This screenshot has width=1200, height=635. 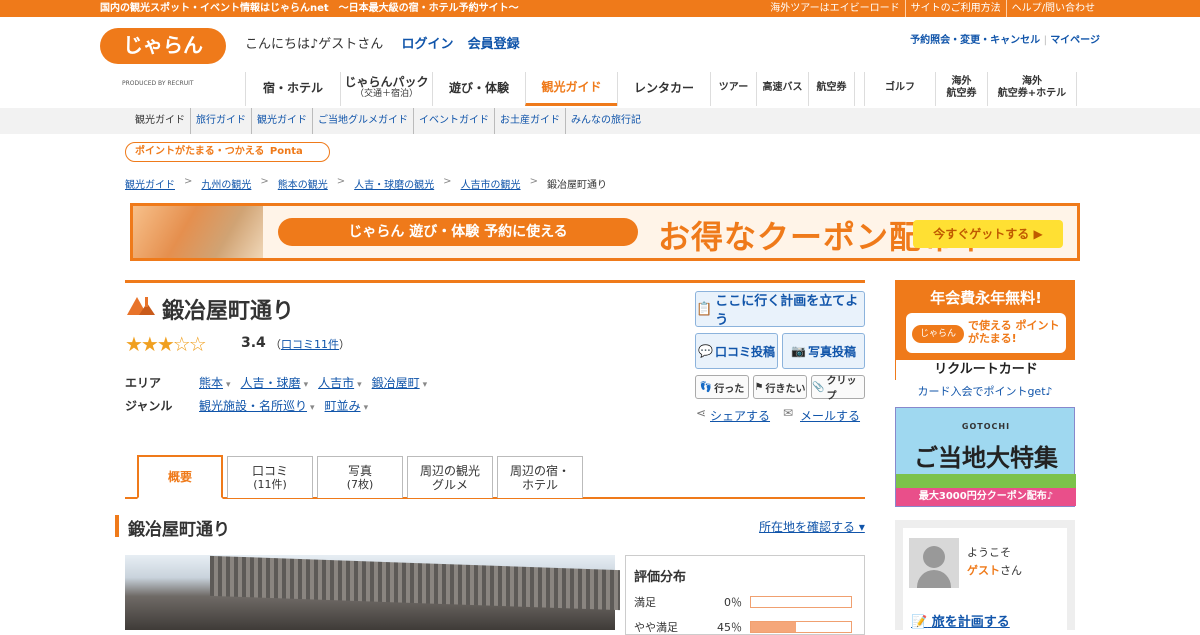 What do you see at coordinates (834, 8) in the screenshot?
I see `top-link-abroad: 海外ツアーはエイビーロード` at bounding box center [834, 8].